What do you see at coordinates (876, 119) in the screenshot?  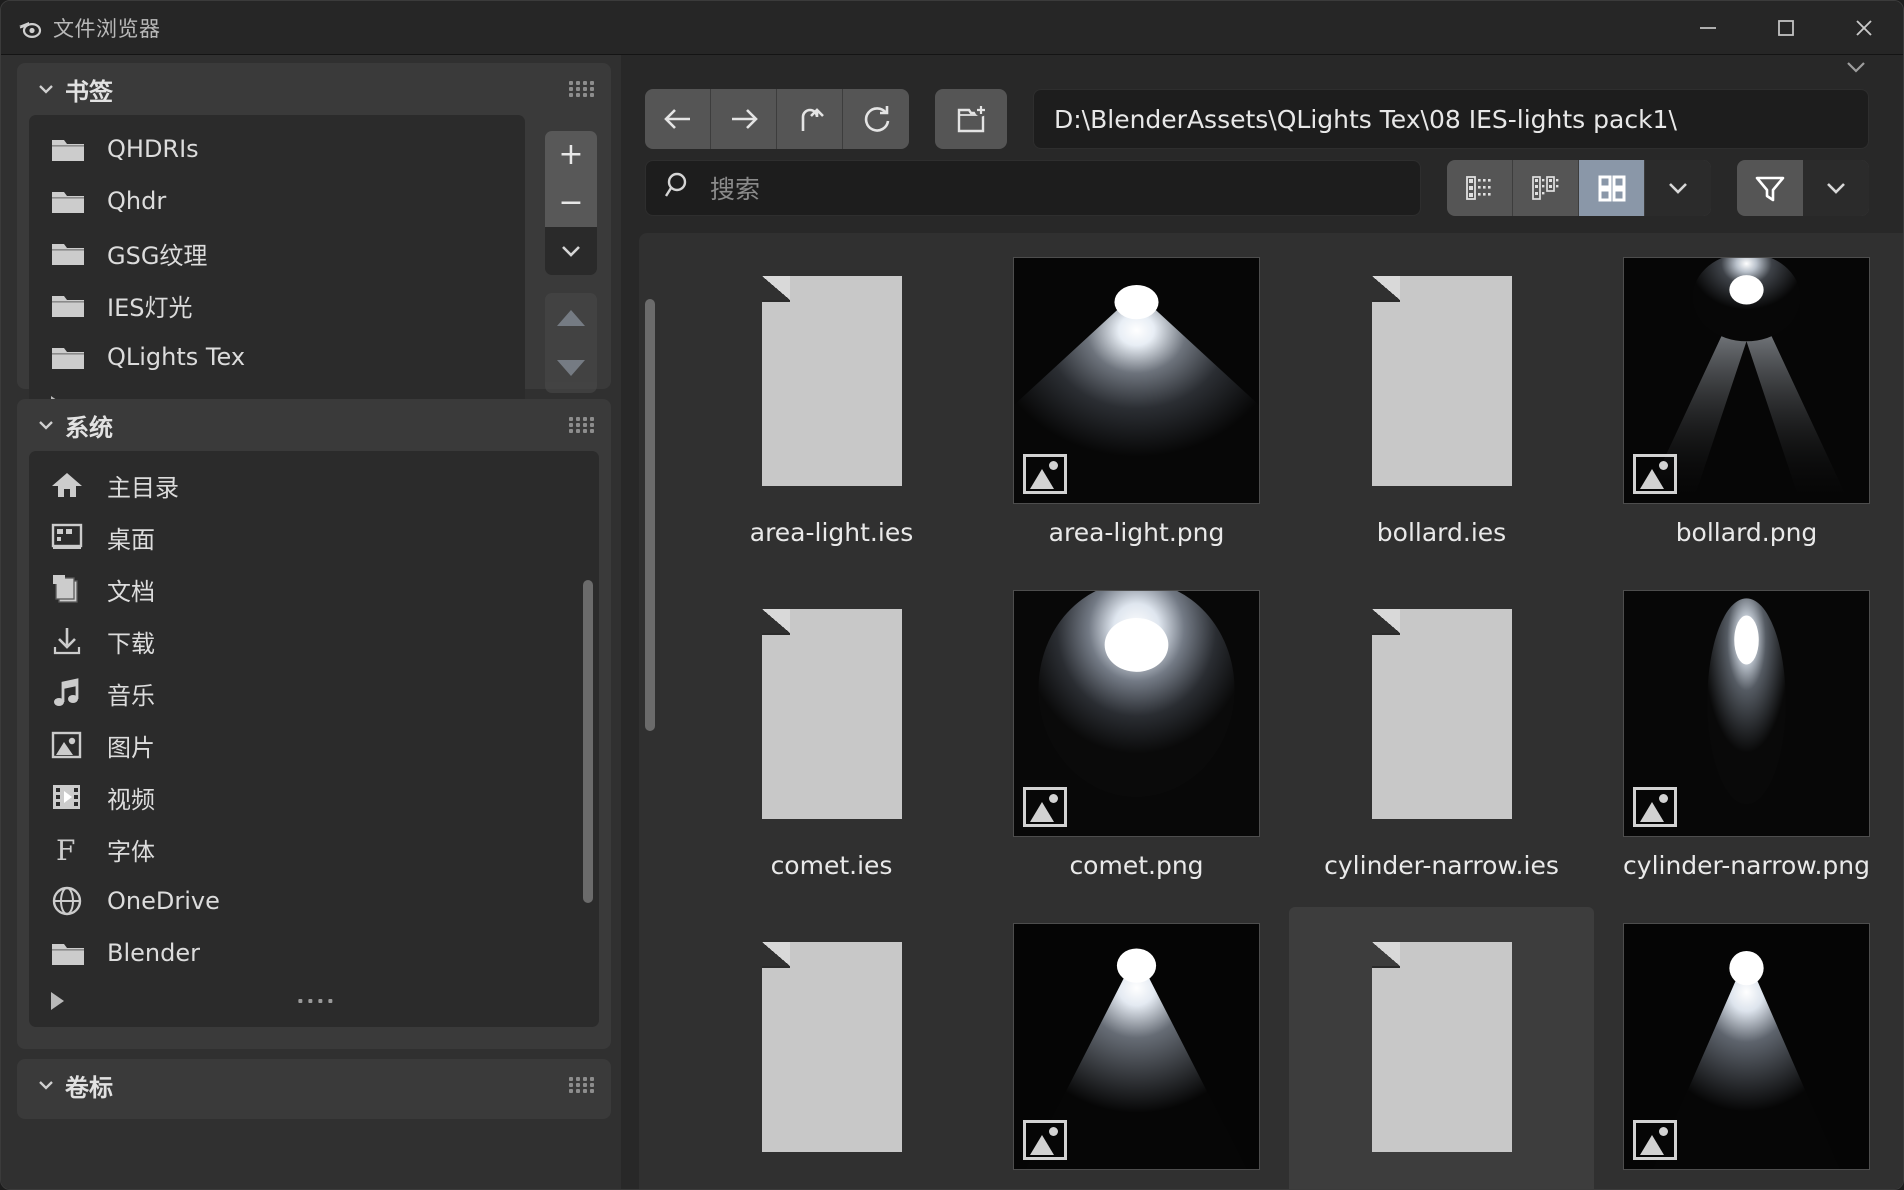 I see `refresh-button` at bounding box center [876, 119].